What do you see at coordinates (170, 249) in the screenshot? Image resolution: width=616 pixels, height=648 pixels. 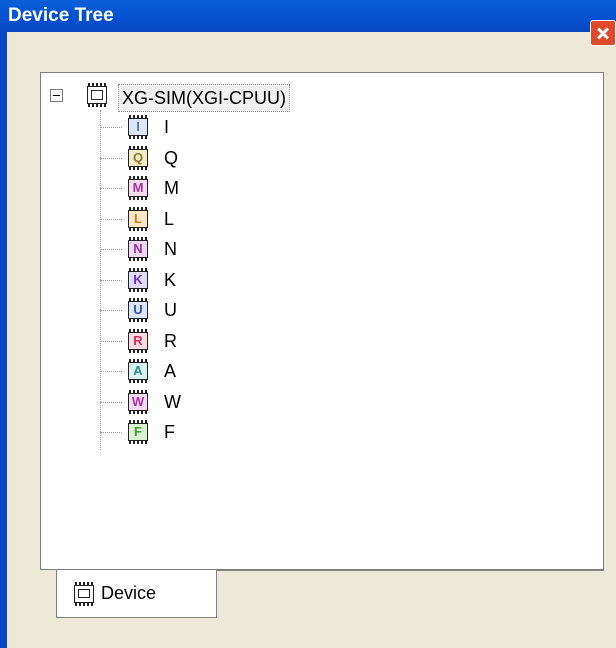 I see `tree-item-n: N` at bounding box center [170, 249].